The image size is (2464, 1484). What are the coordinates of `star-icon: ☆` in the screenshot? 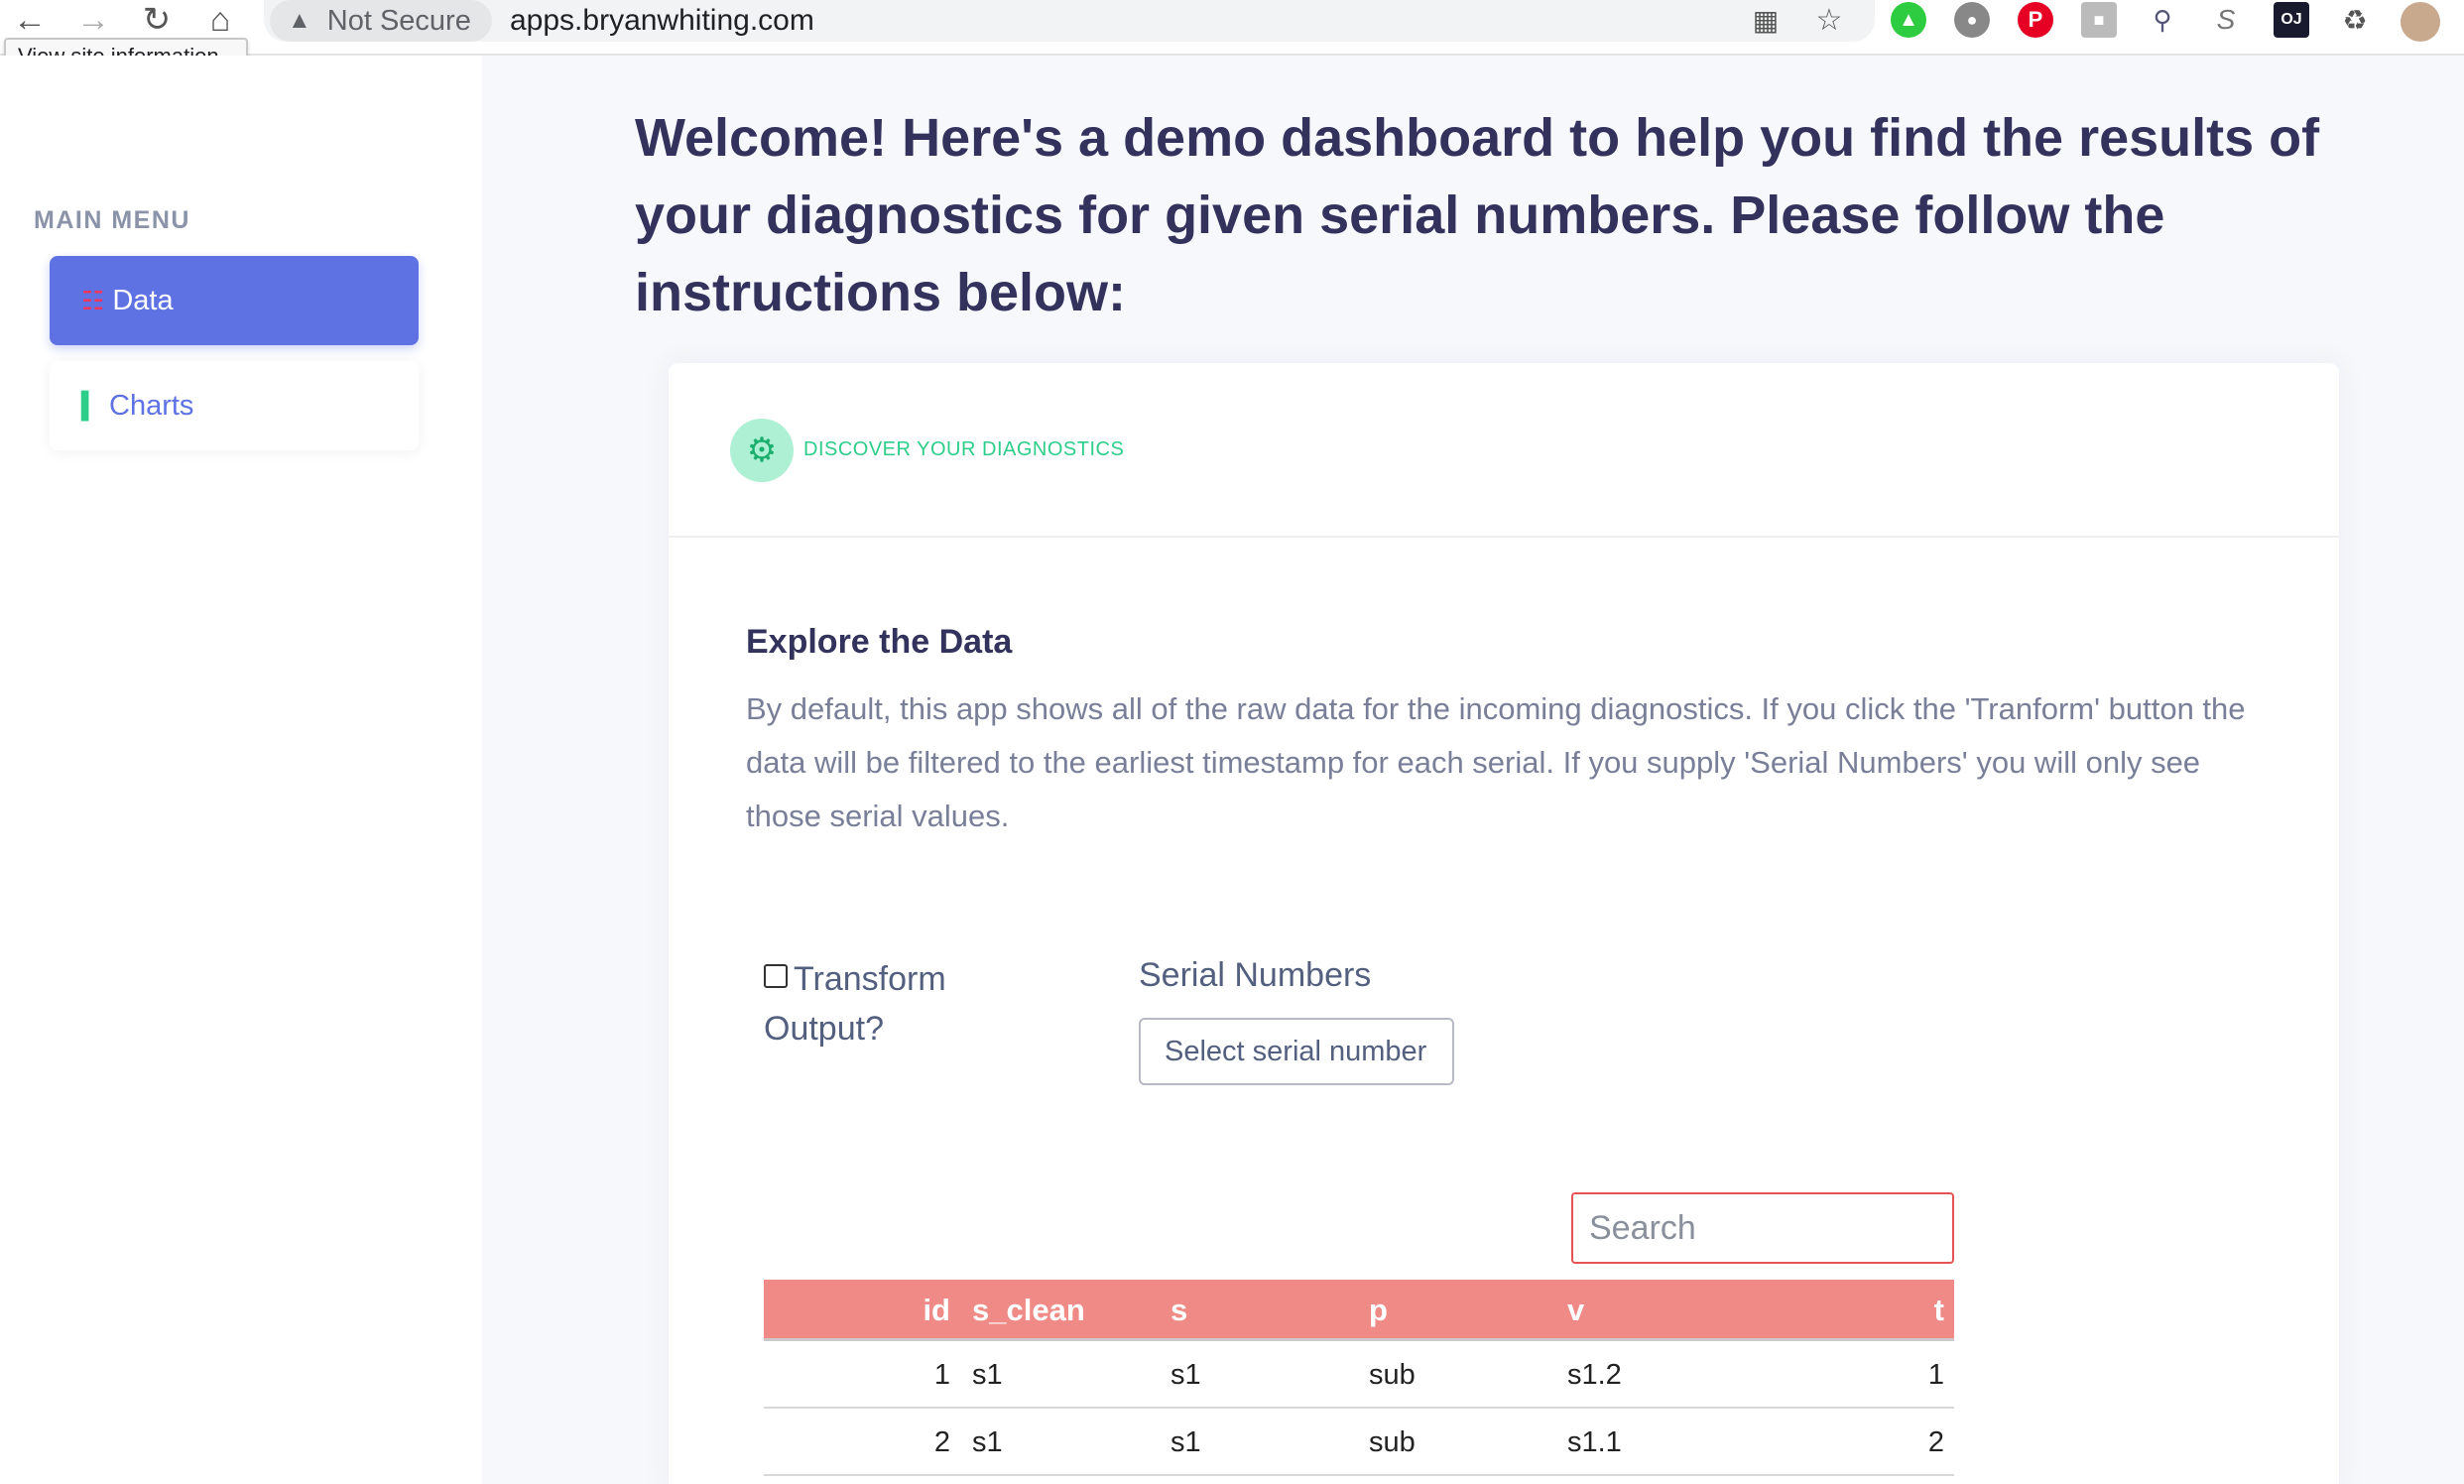 It's located at (1829, 20).